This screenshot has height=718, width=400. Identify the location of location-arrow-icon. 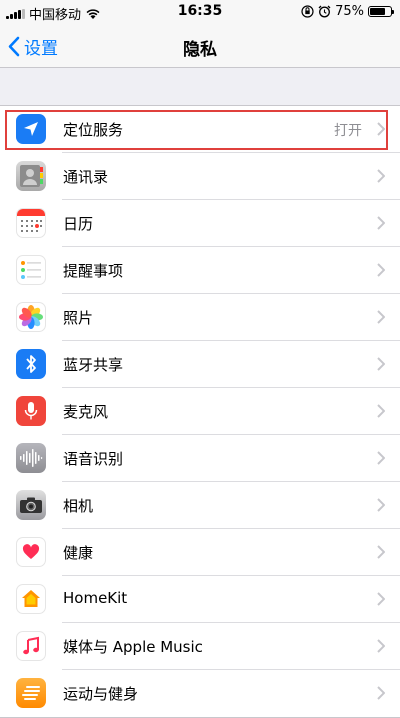
(31, 129).